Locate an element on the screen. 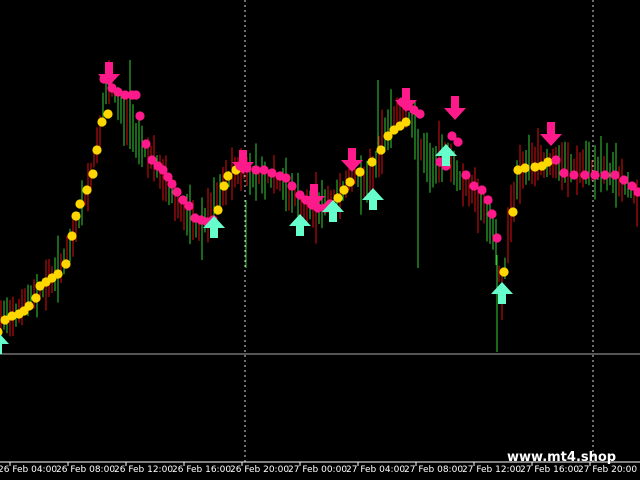  x-tick-label: 27 Feb 12:00 is located at coordinates (491, 470).